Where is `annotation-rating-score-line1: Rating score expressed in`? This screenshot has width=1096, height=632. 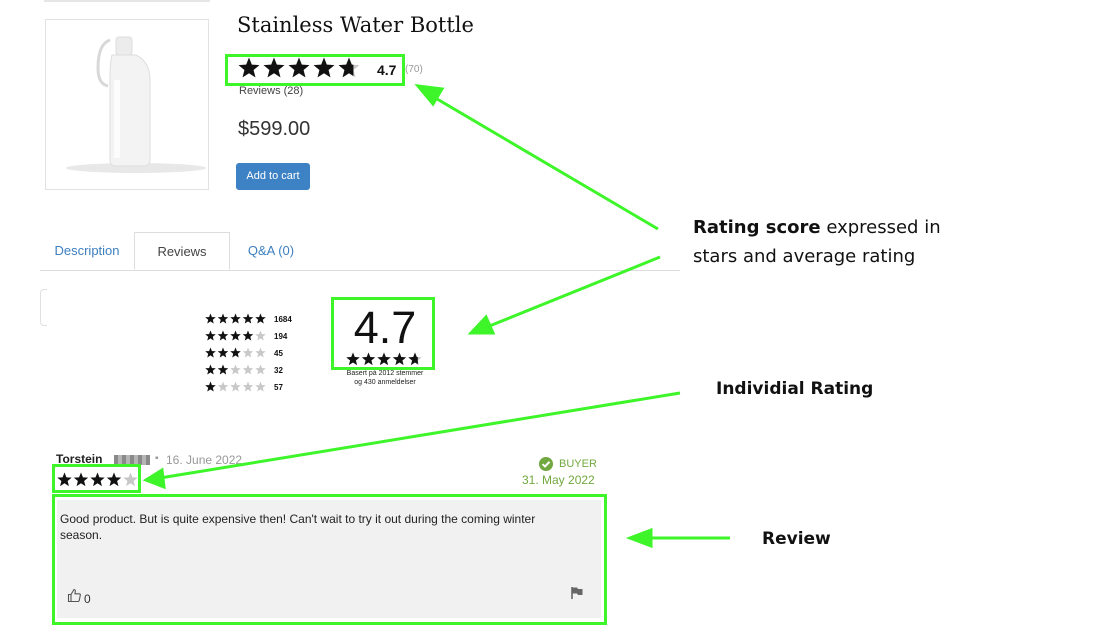 annotation-rating-score-line1: Rating score expressed in is located at coordinates (817, 227).